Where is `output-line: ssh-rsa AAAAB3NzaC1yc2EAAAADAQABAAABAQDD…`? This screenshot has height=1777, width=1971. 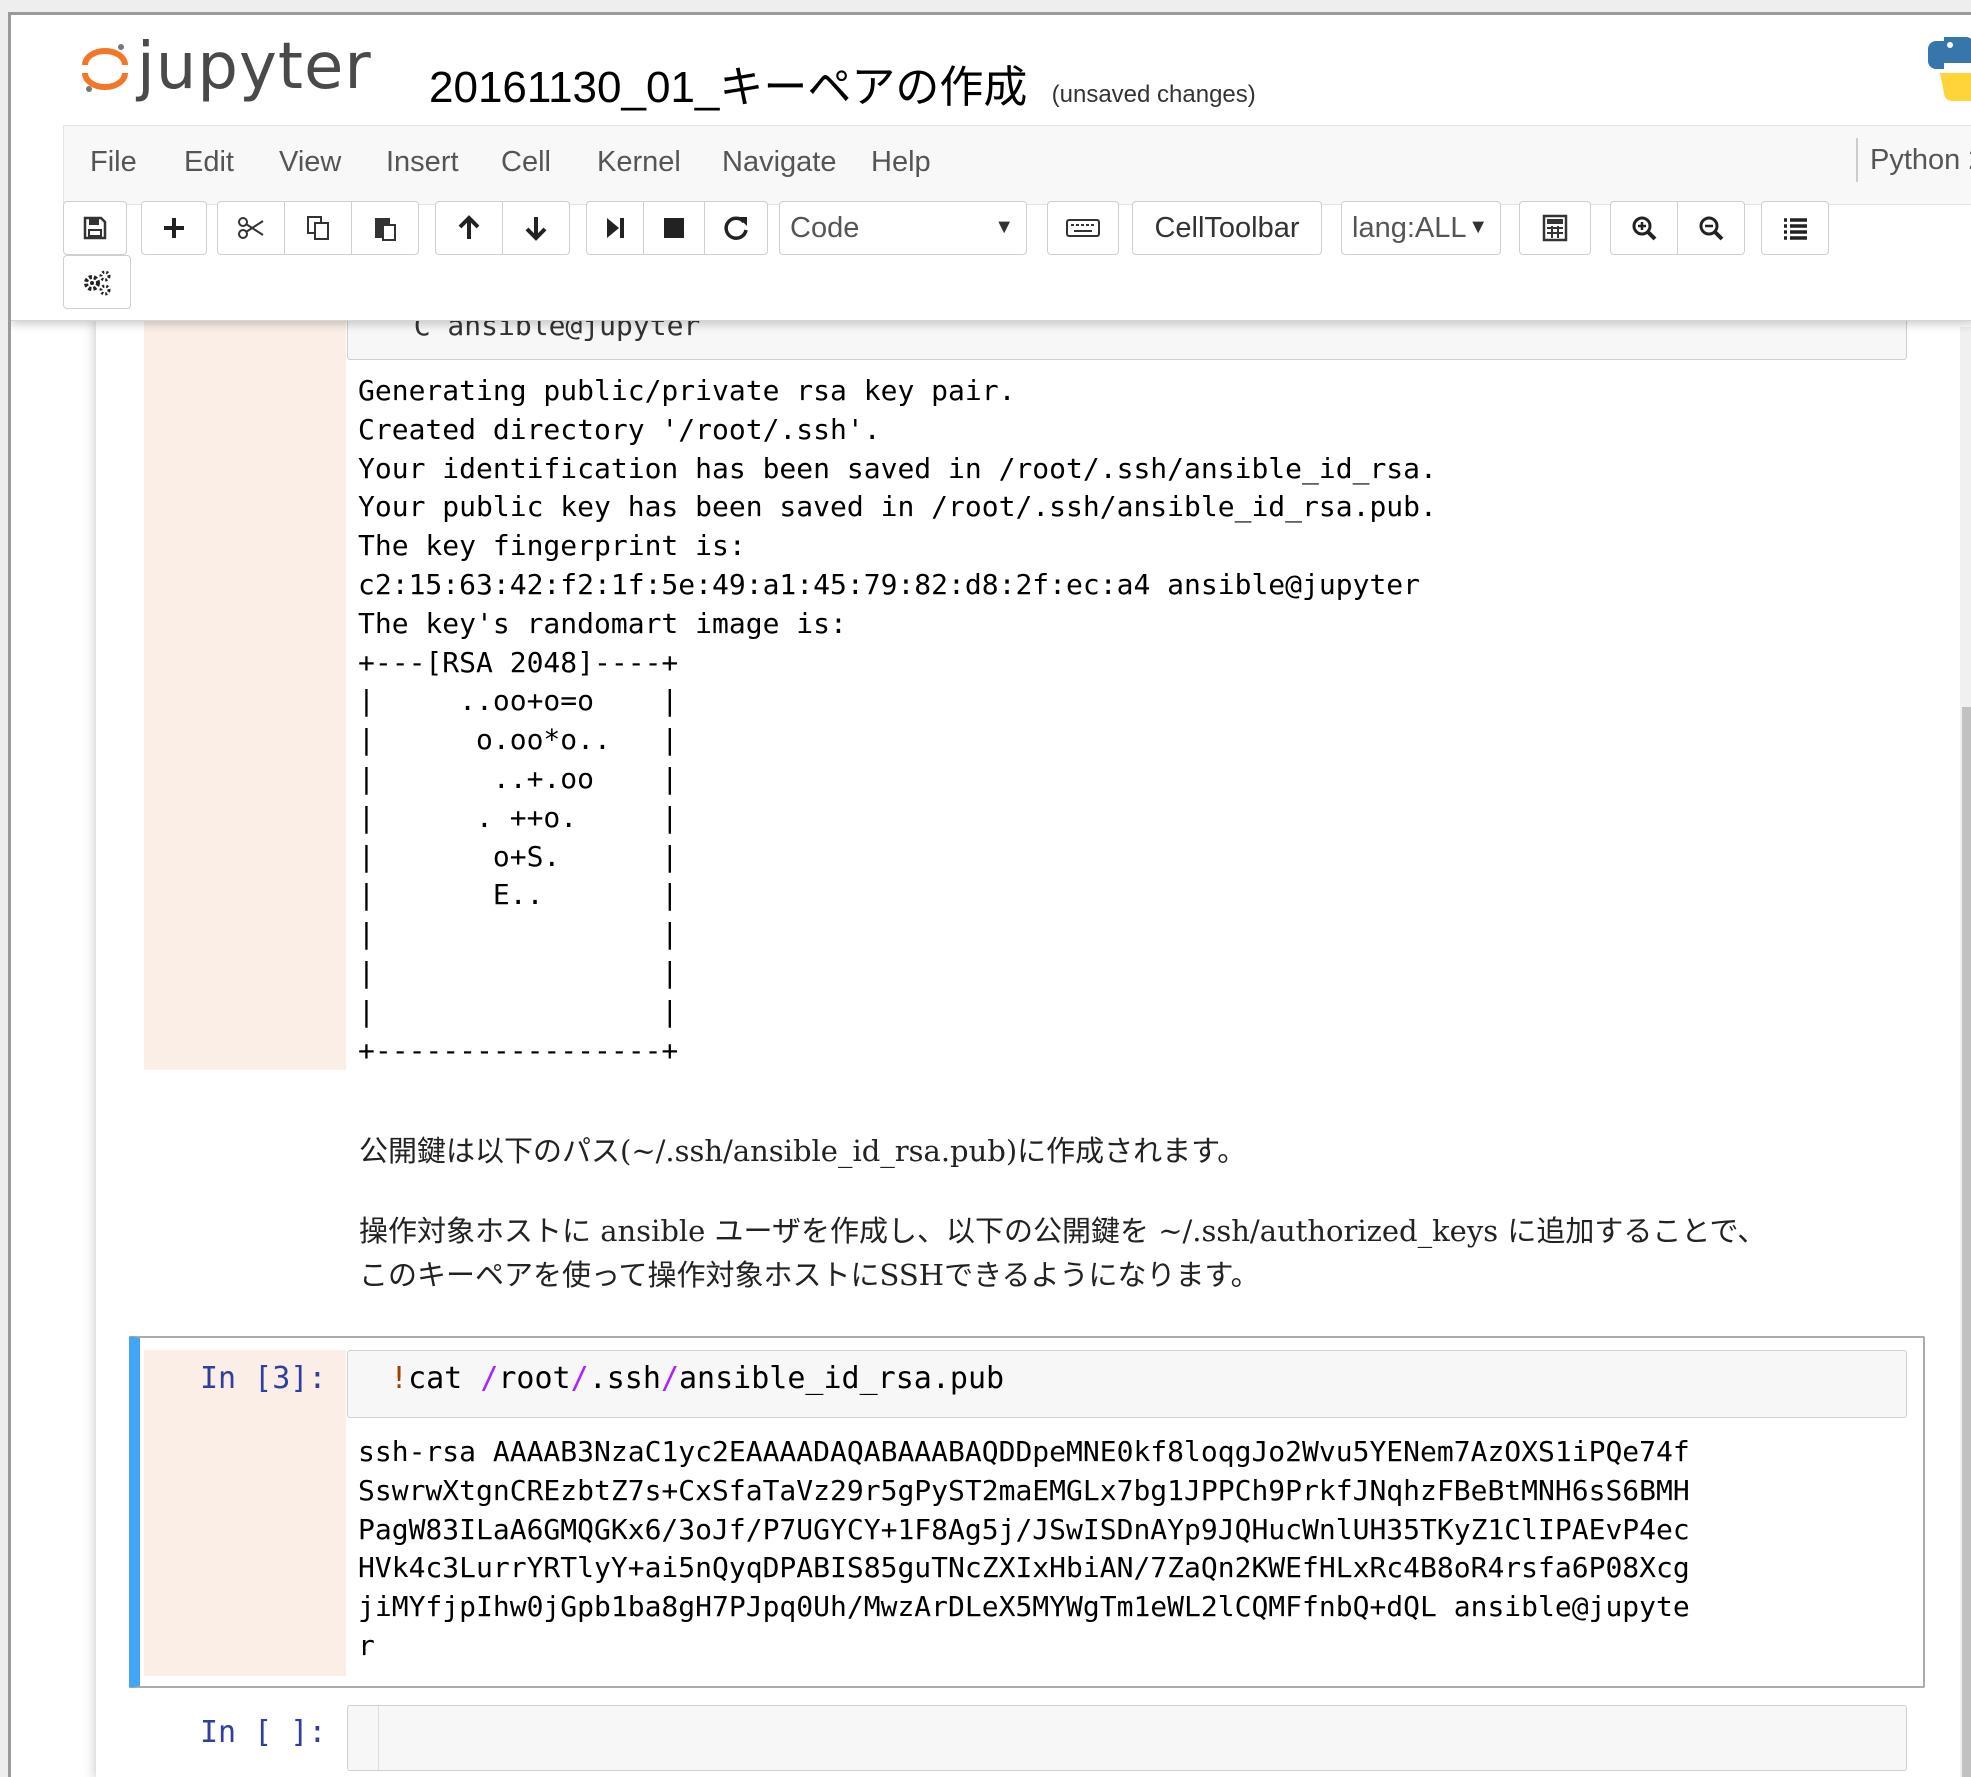
output-line: ssh-rsa AAAAB3NzaC1yc2EAAAADAQABAAABAQDD… is located at coordinates (1024, 1451).